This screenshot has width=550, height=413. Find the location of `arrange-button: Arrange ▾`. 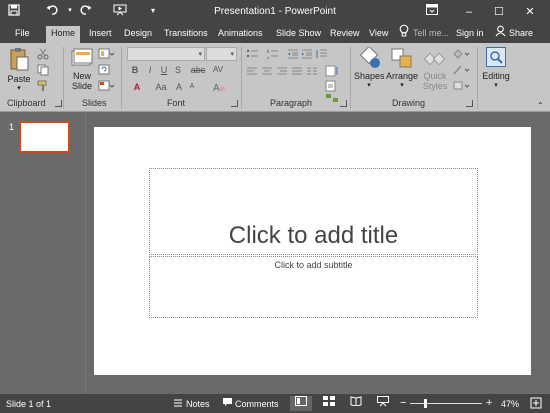

arrange-button: Arrange ▾ is located at coordinates (402, 69).